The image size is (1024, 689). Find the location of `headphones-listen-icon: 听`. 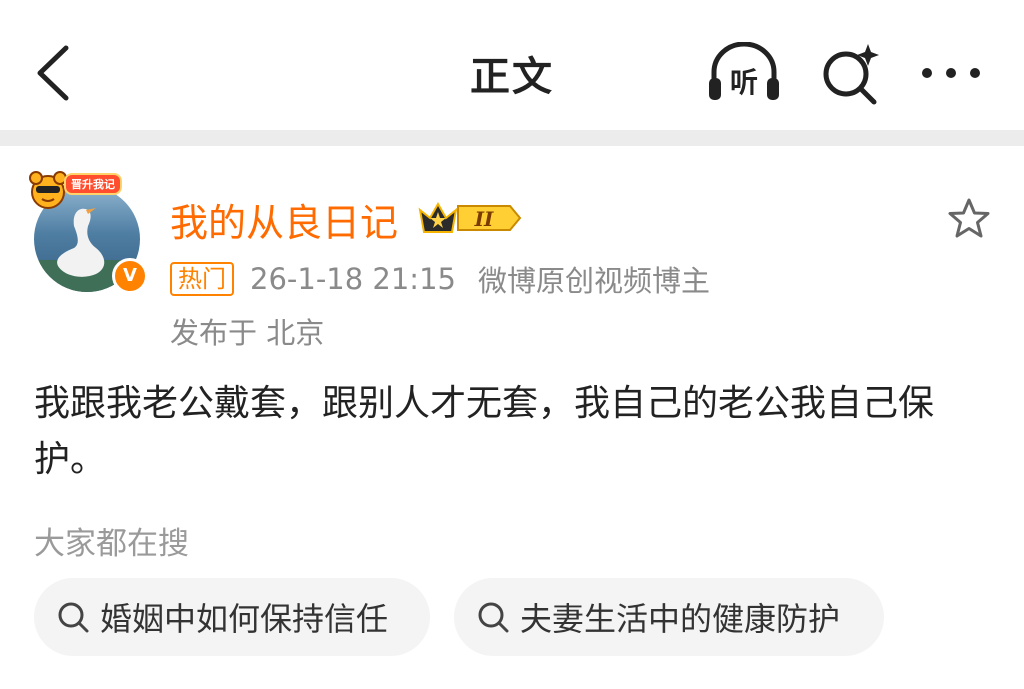

headphones-listen-icon: 听 is located at coordinates (744, 70).